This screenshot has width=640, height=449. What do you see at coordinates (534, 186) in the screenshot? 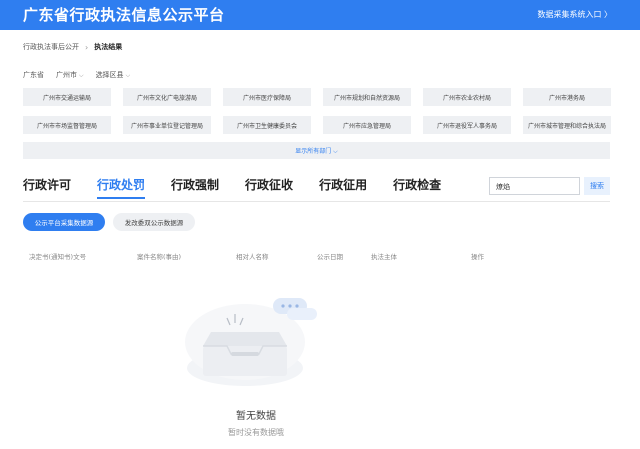
I see `search-input: 燎焰` at bounding box center [534, 186].